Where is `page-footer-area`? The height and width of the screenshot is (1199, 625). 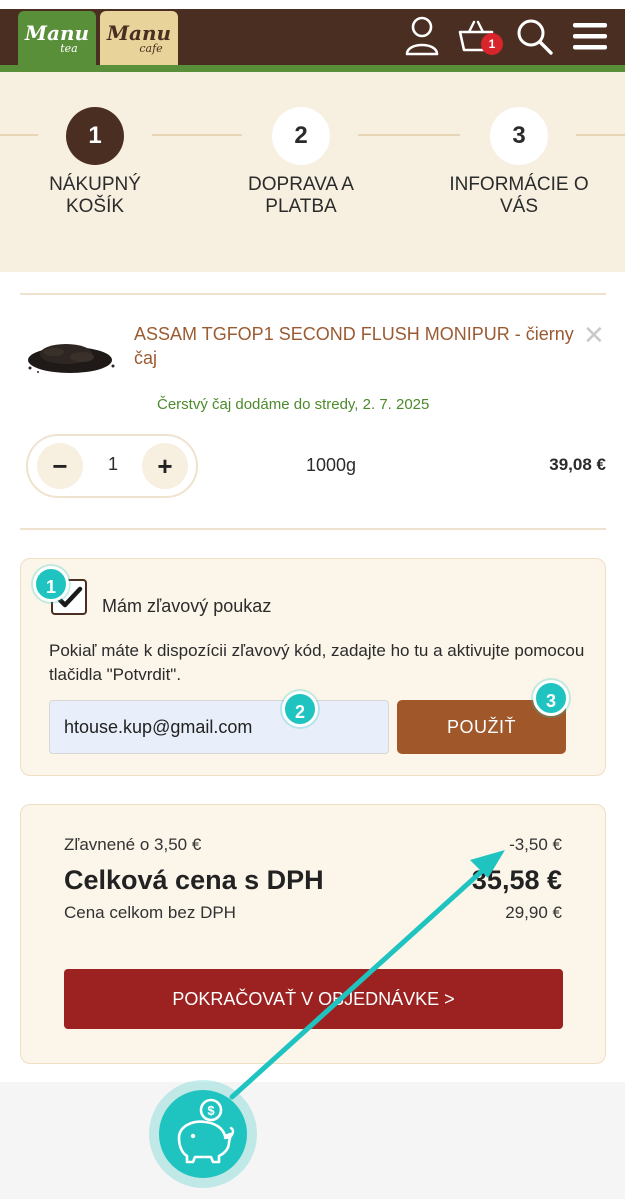 page-footer-area is located at coordinates (312, 1140).